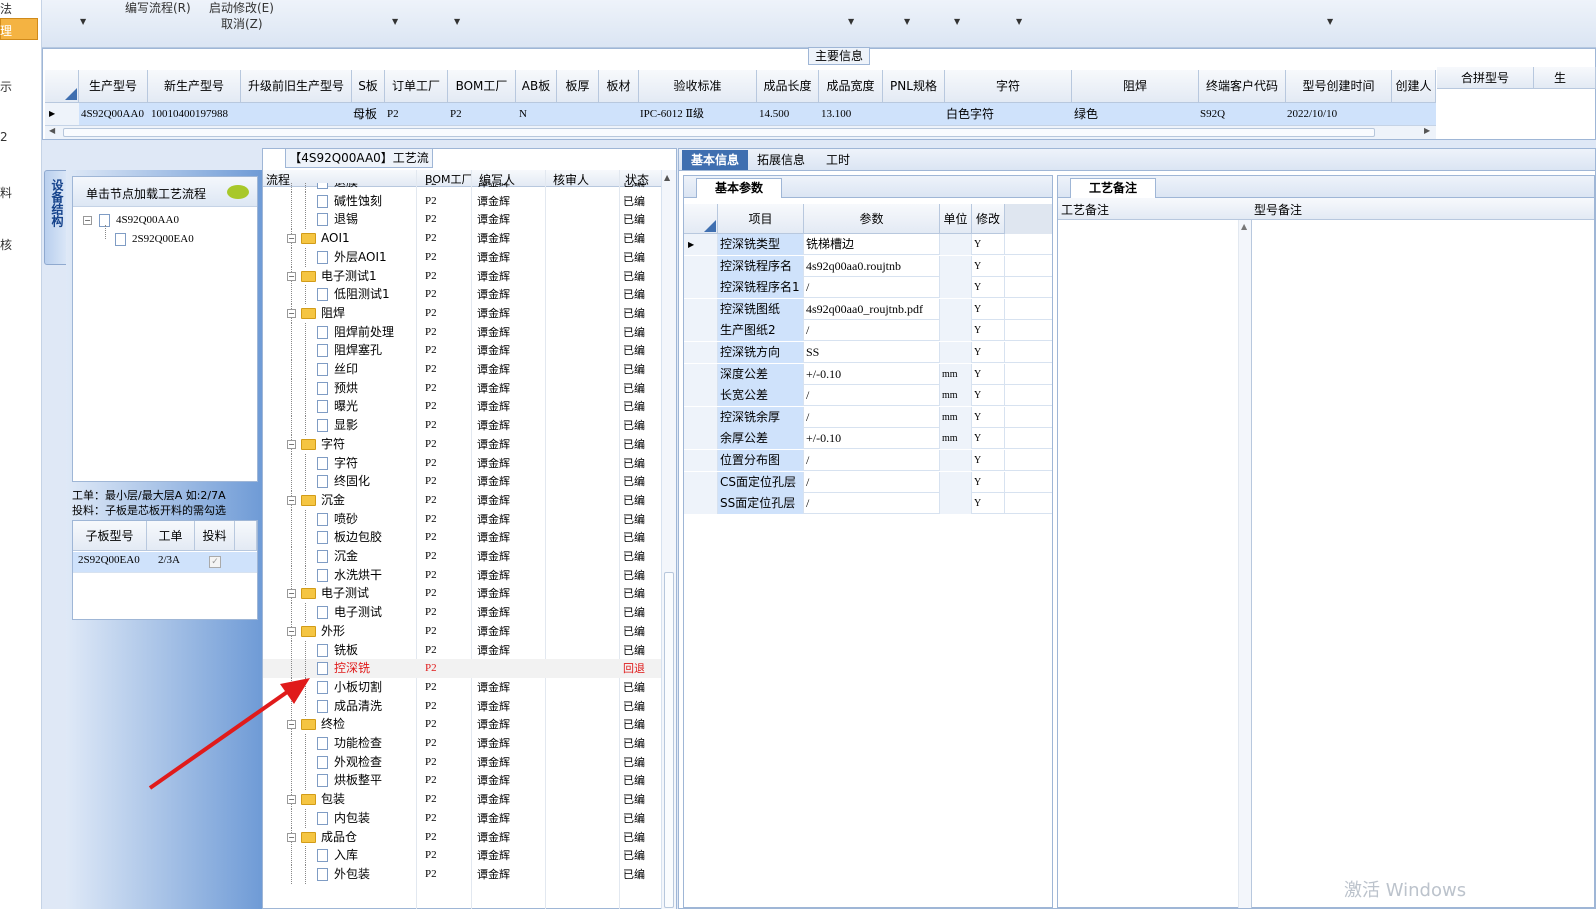 This screenshot has height=909, width=1596. Describe the element at coordinates (851, 86) in the screenshot. I see `col-header: 成品宽度` at that location.